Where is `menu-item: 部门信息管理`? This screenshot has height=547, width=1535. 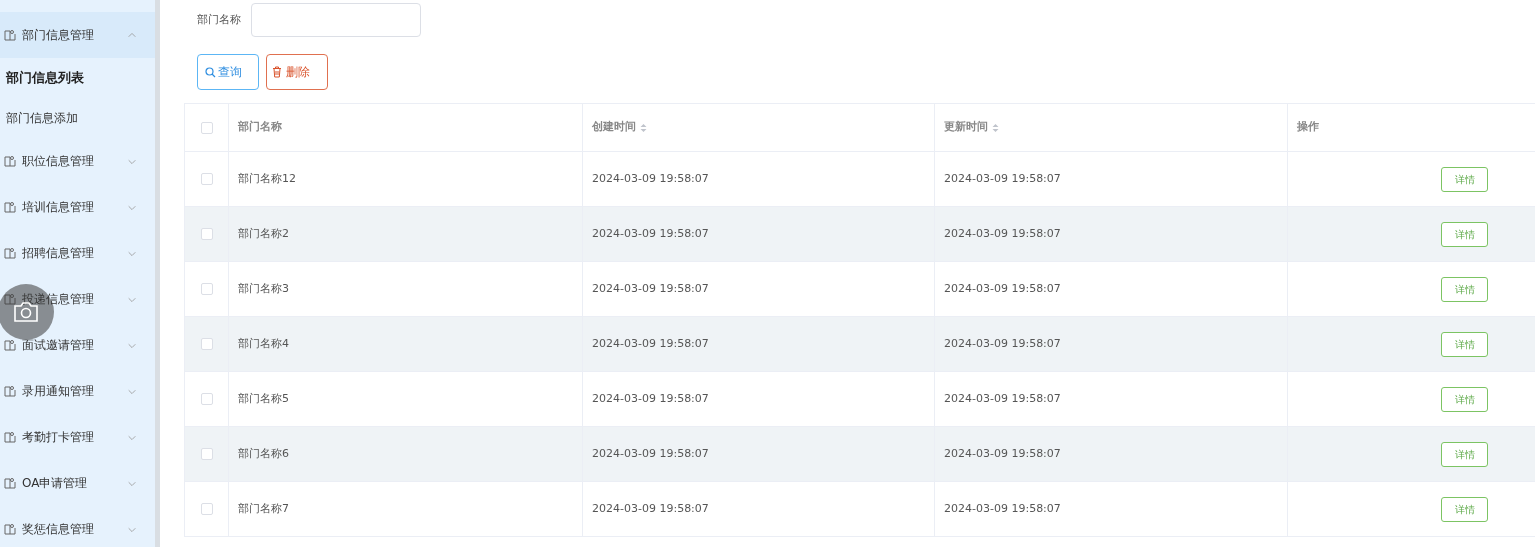
menu-item: 部门信息管理 is located at coordinates (77, 35).